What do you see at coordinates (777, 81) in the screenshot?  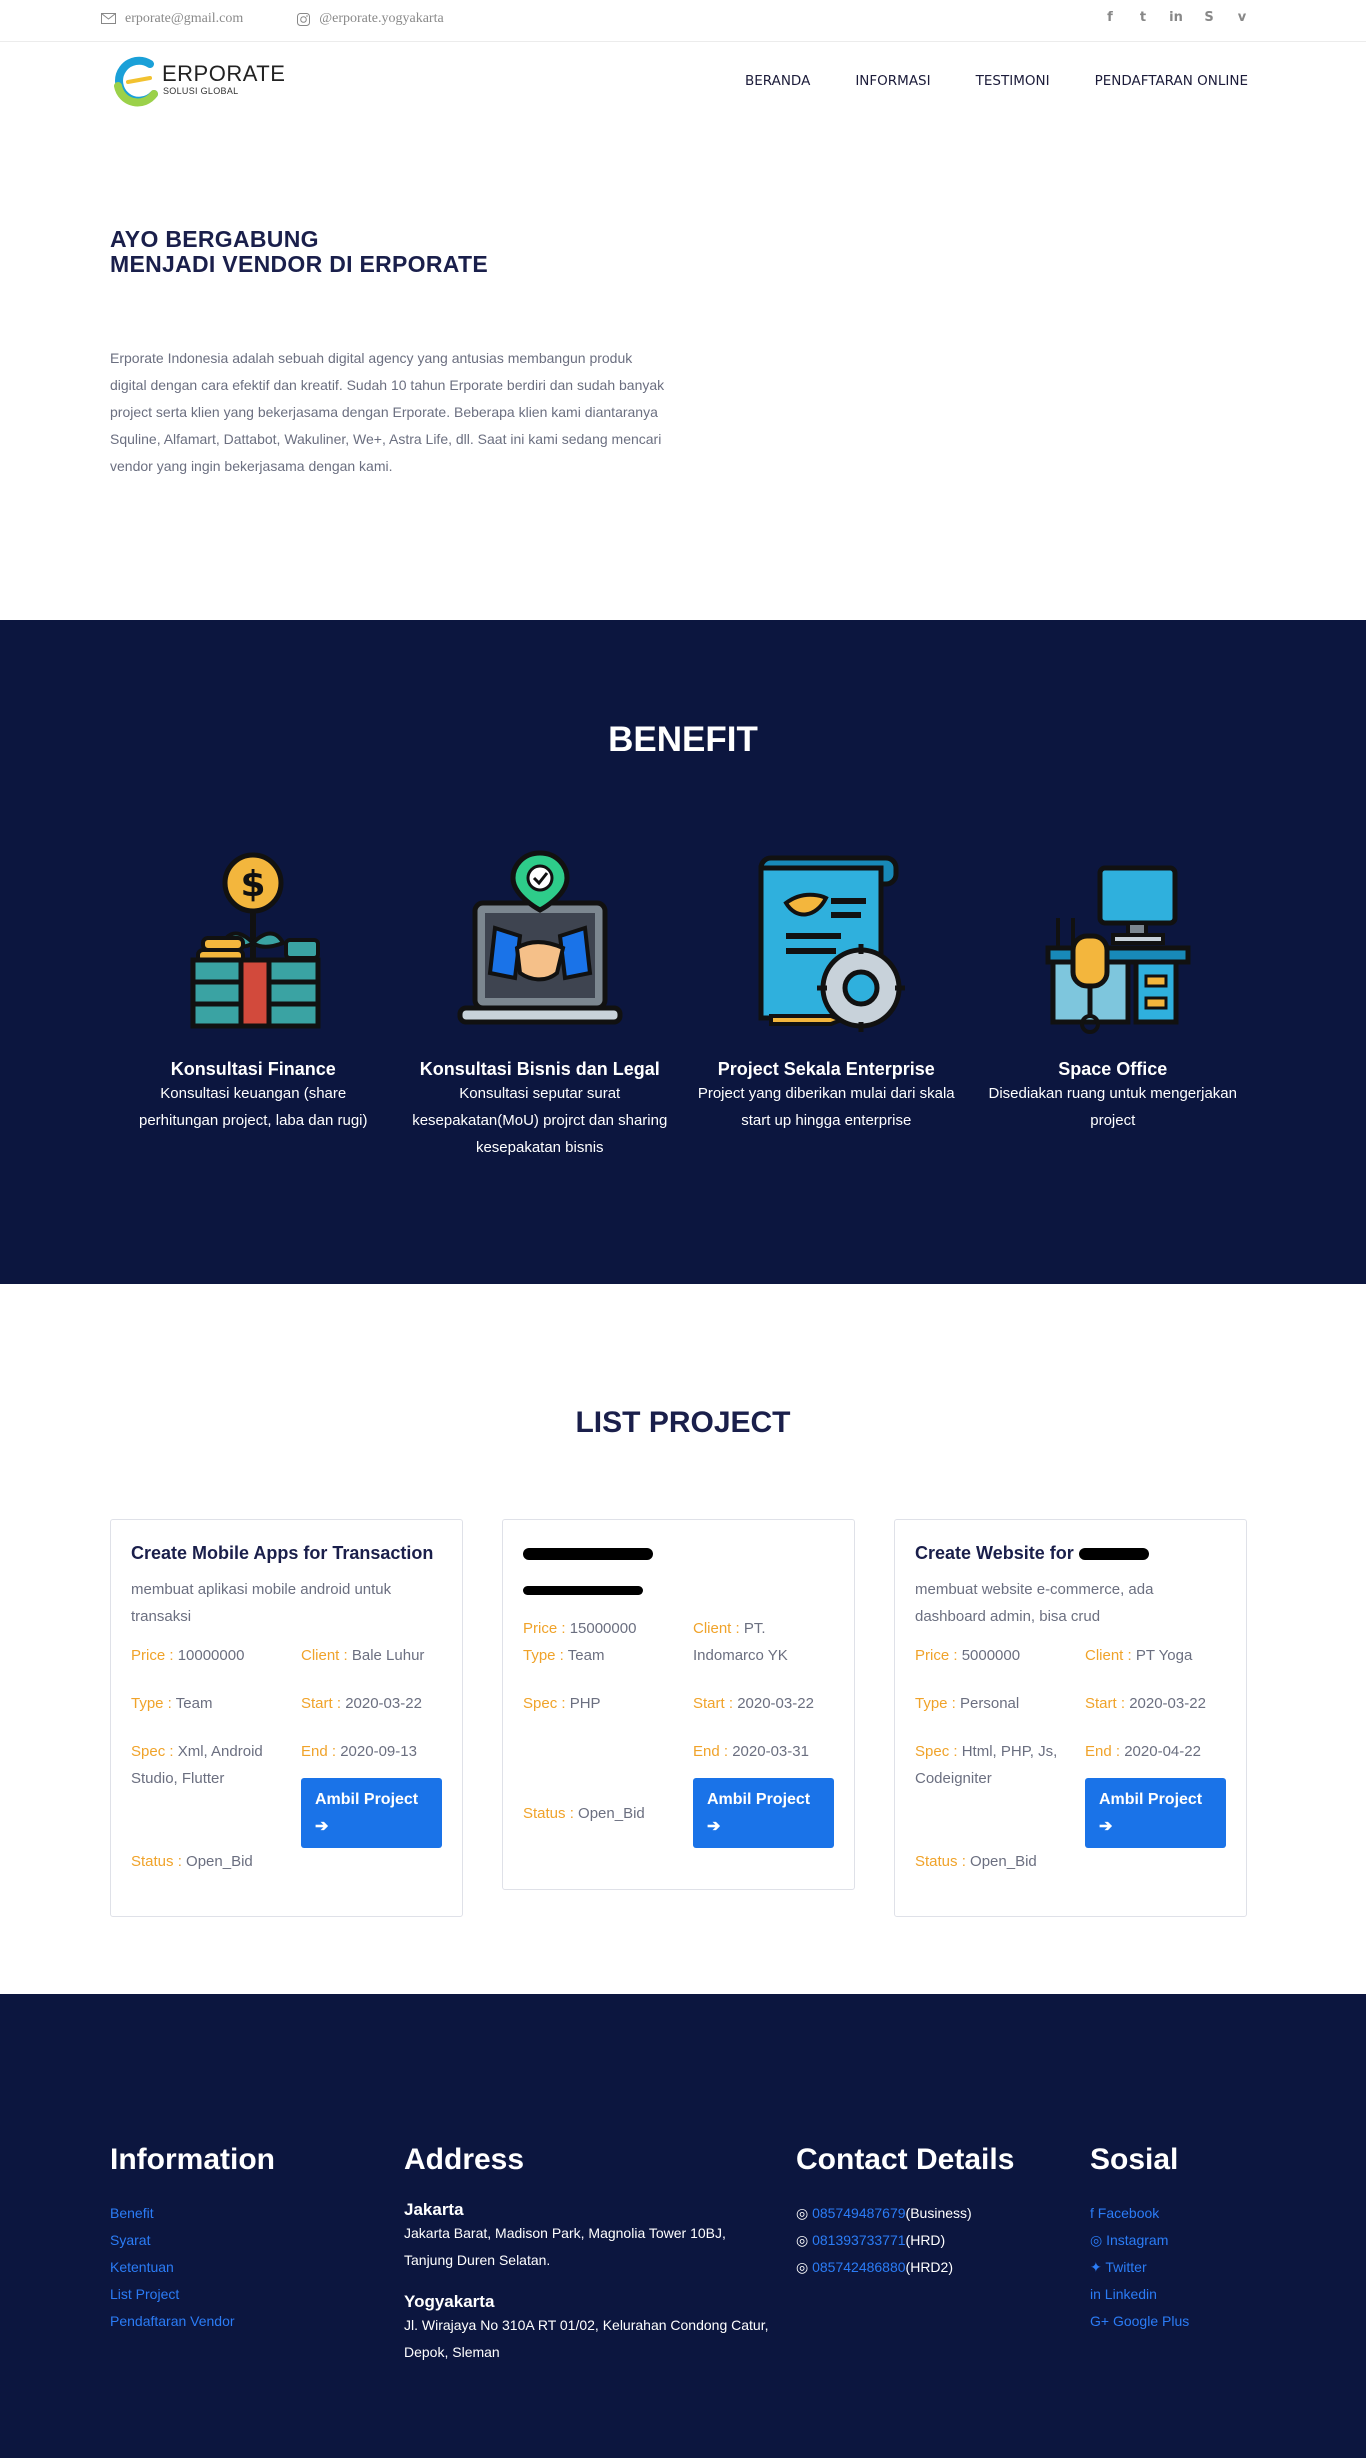 I see `nav-item-beranda: BERANDA` at bounding box center [777, 81].